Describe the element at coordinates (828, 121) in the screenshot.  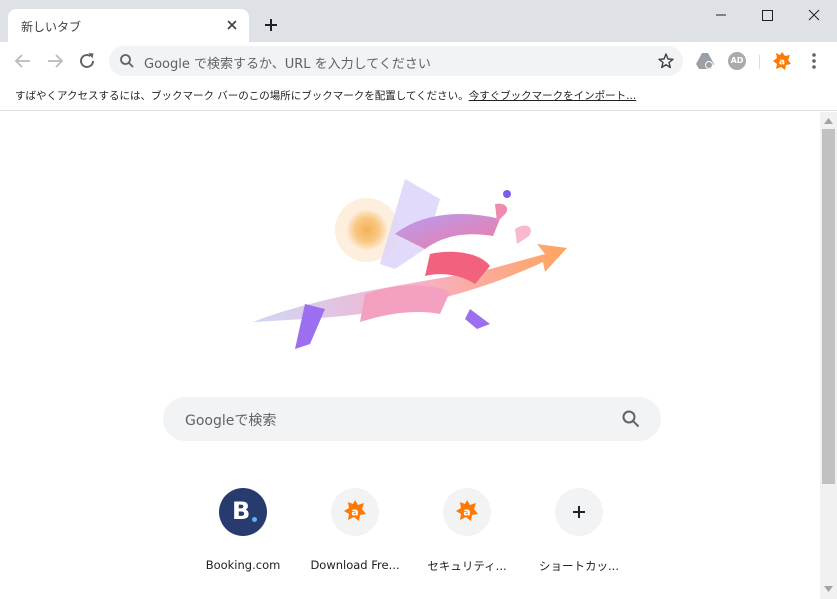
I see `scroll-up-arrow-icon` at that location.